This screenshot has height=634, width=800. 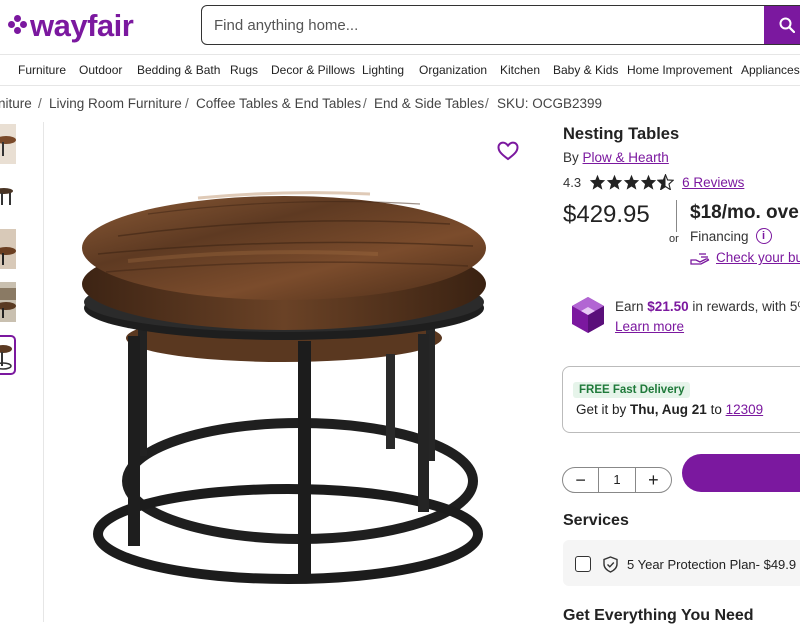 I want to click on nav-item-outdoor: Outdoor, so click(x=100, y=70).